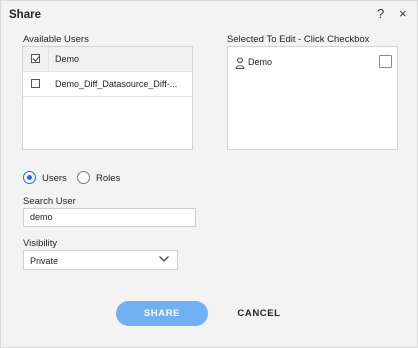 This screenshot has height=348, width=418. Describe the element at coordinates (40, 243) in the screenshot. I see `visibility-label: Visibility` at that location.